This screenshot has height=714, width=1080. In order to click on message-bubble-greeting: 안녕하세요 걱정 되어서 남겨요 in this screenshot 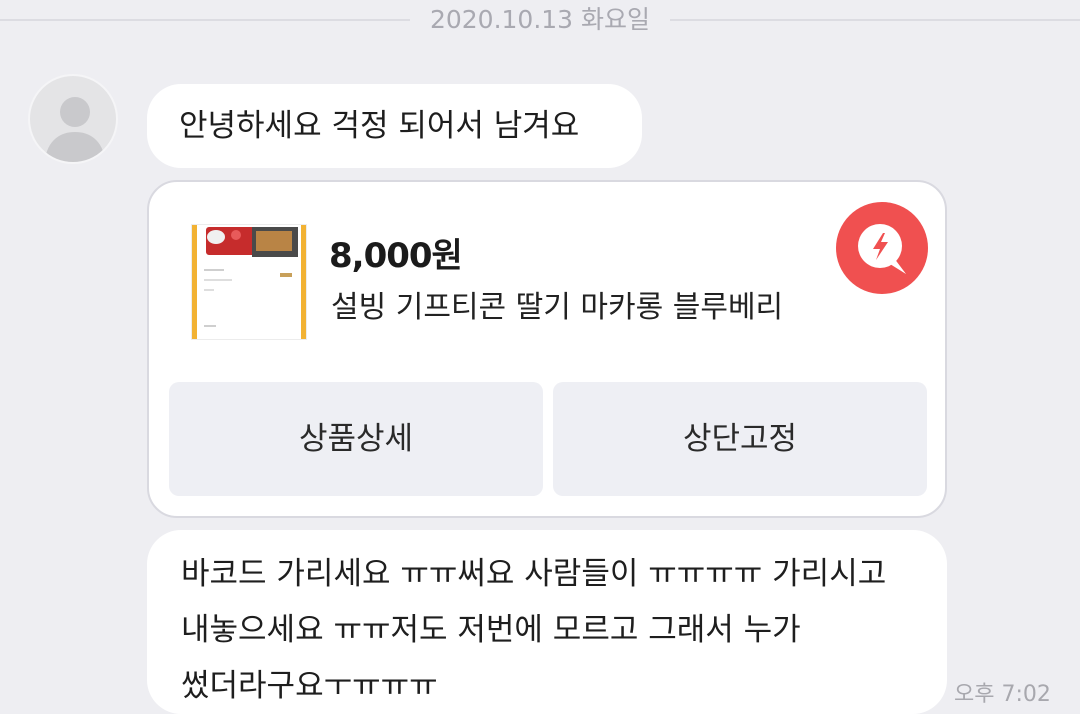, I will do `click(394, 126)`.